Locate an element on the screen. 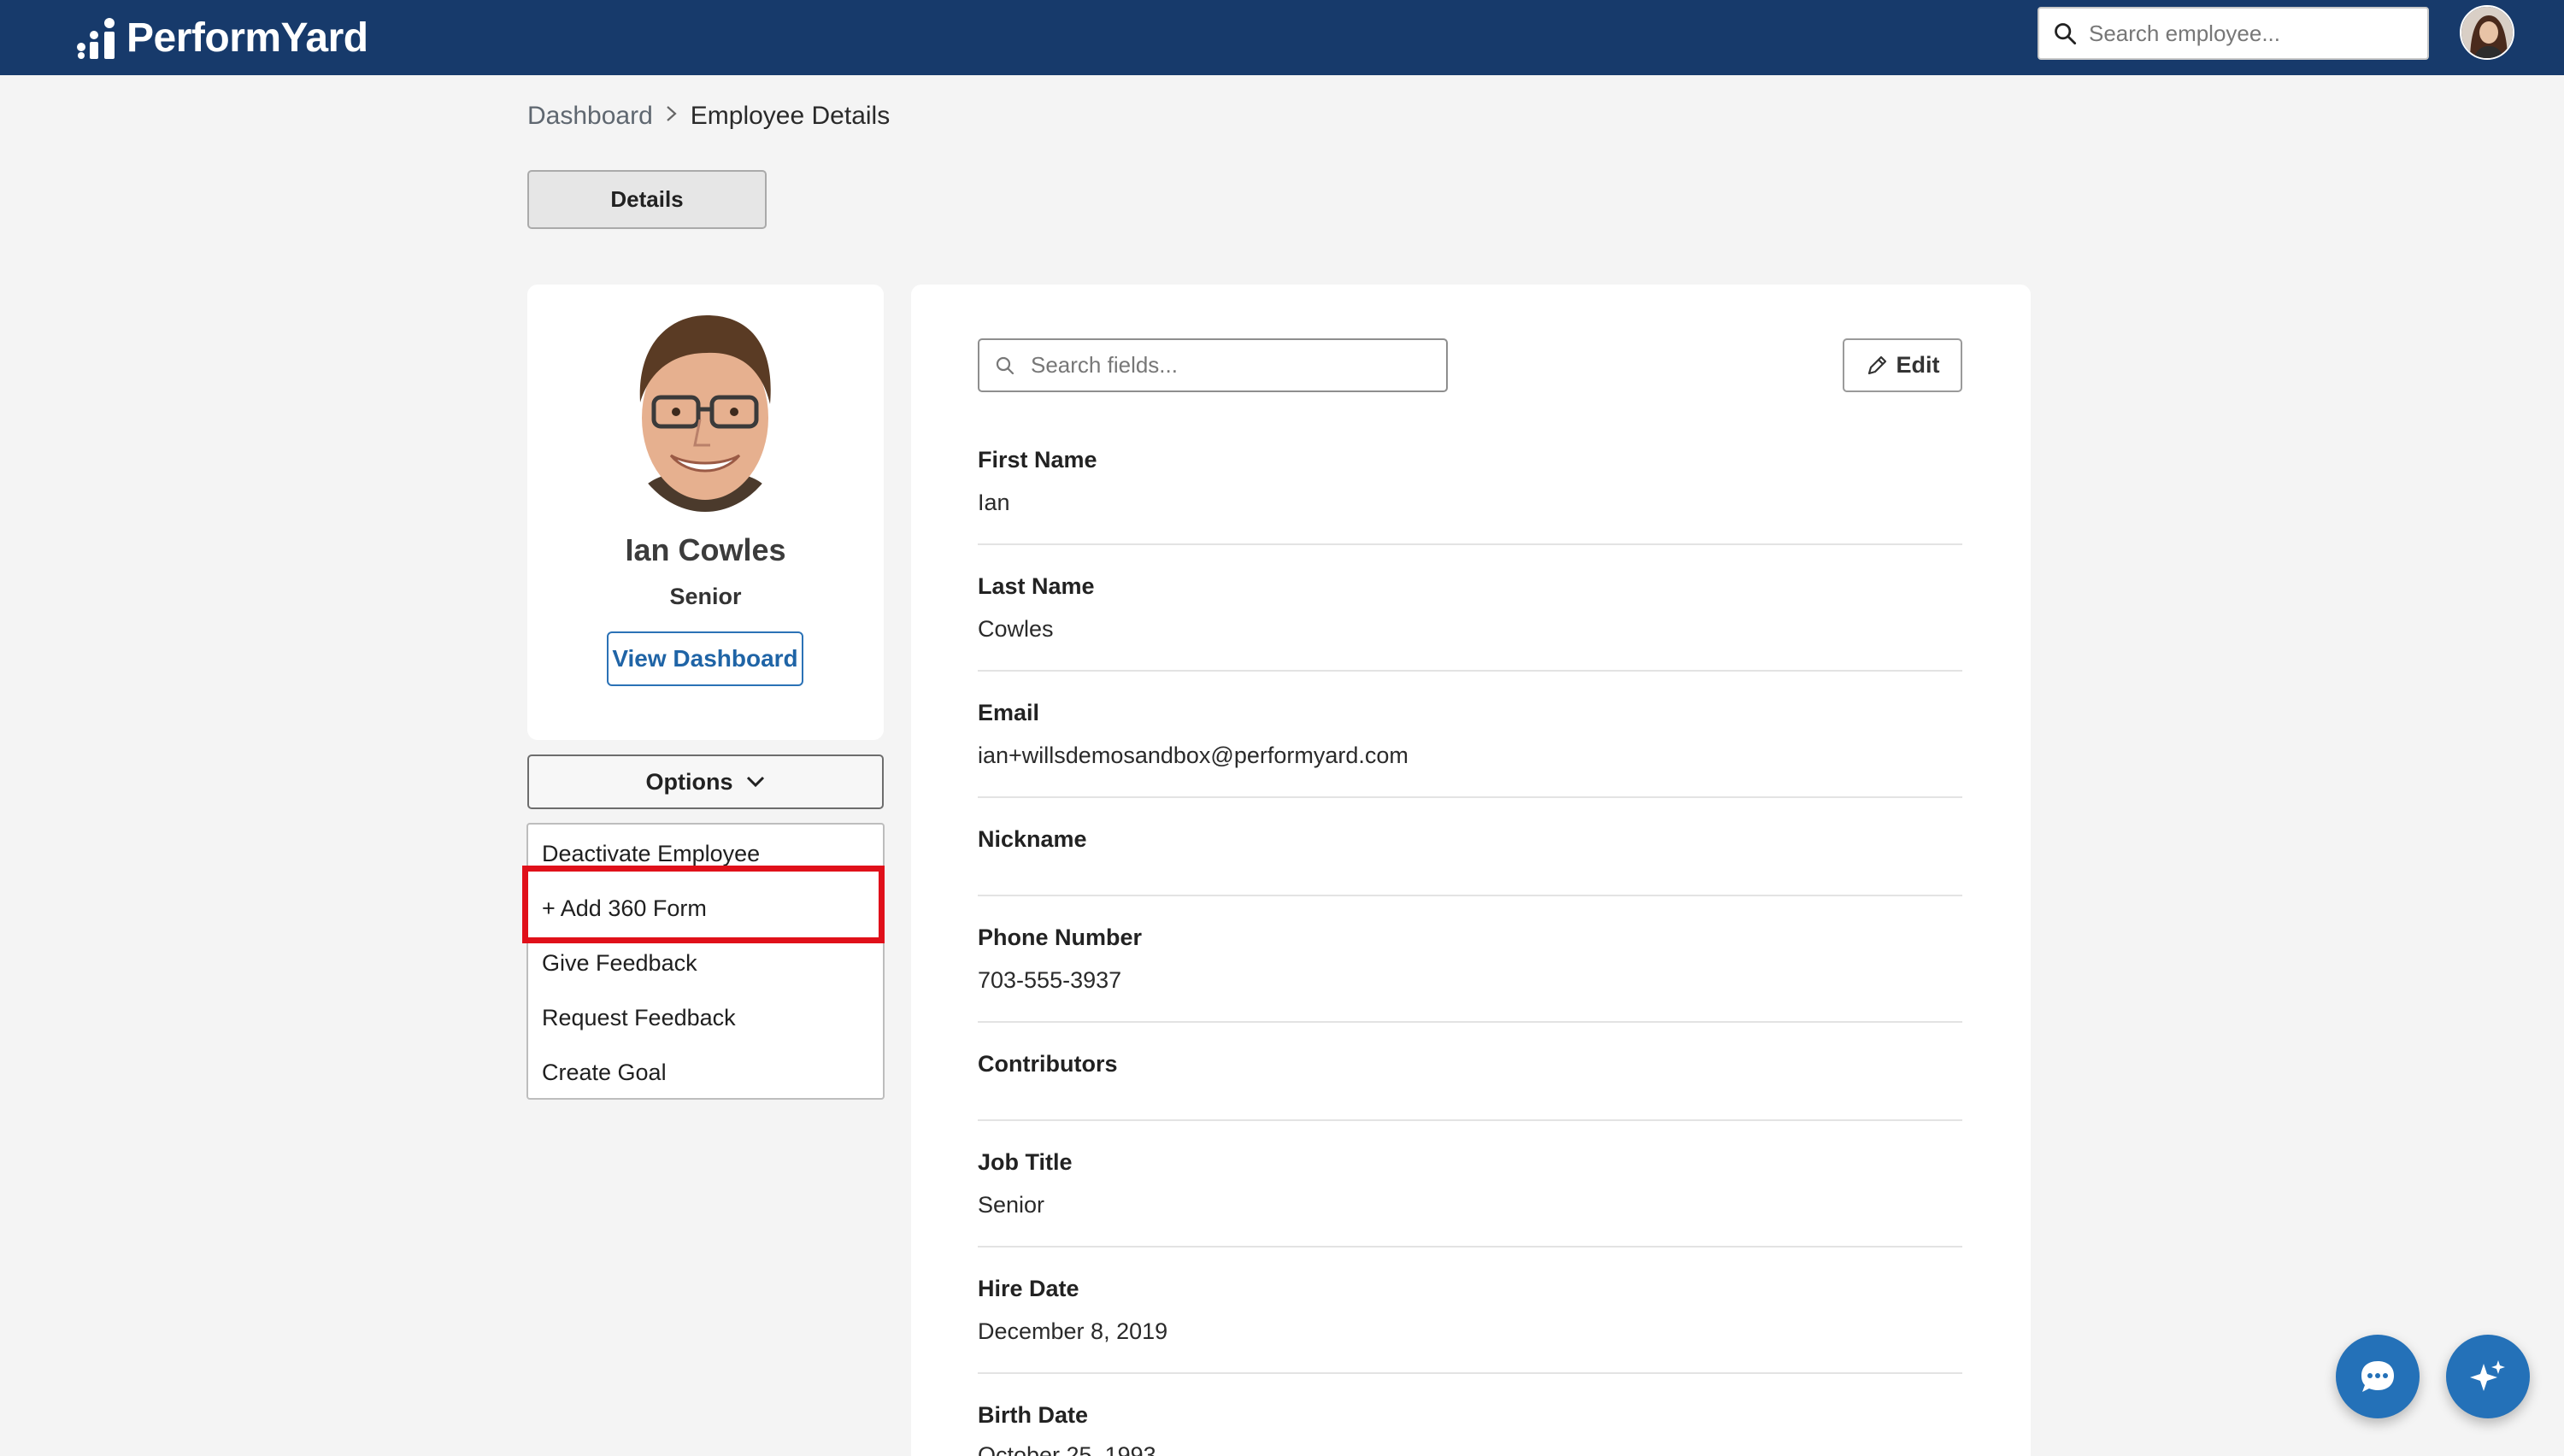 The width and height of the screenshot is (2564, 1456). menu-item-request-feedback: Request Feedback is located at coordinates (639, 1018).